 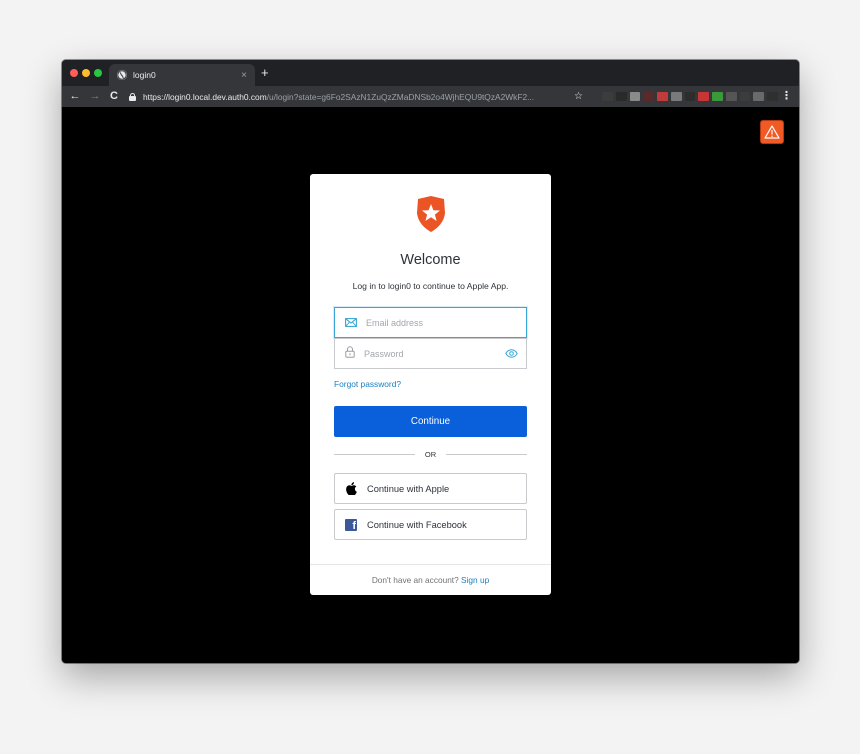 I want to click on signup-footer: Don't have an account? Sign up, so click(x=430, y=580).